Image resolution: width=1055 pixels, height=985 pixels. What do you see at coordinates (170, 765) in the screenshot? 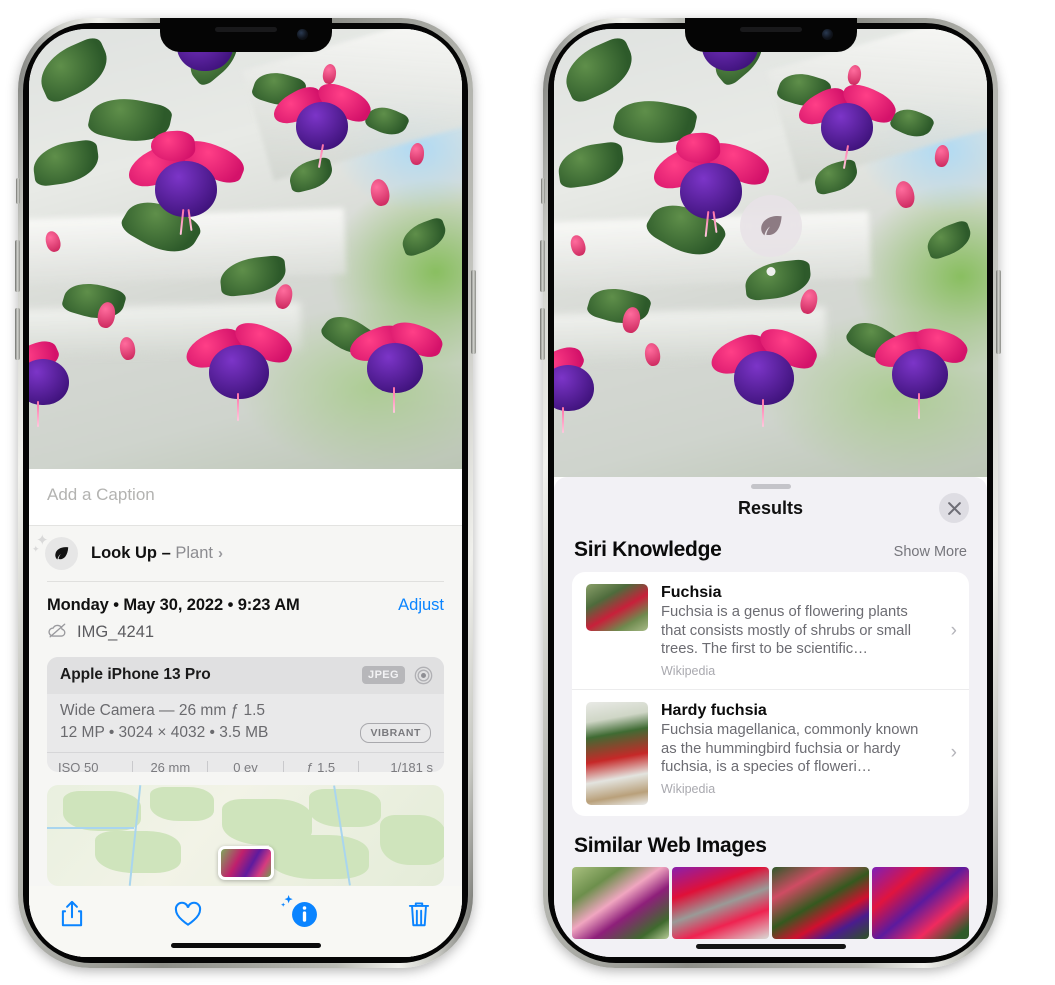
I see `exif-focal: 26 mm` at bounding box center [170, 765].